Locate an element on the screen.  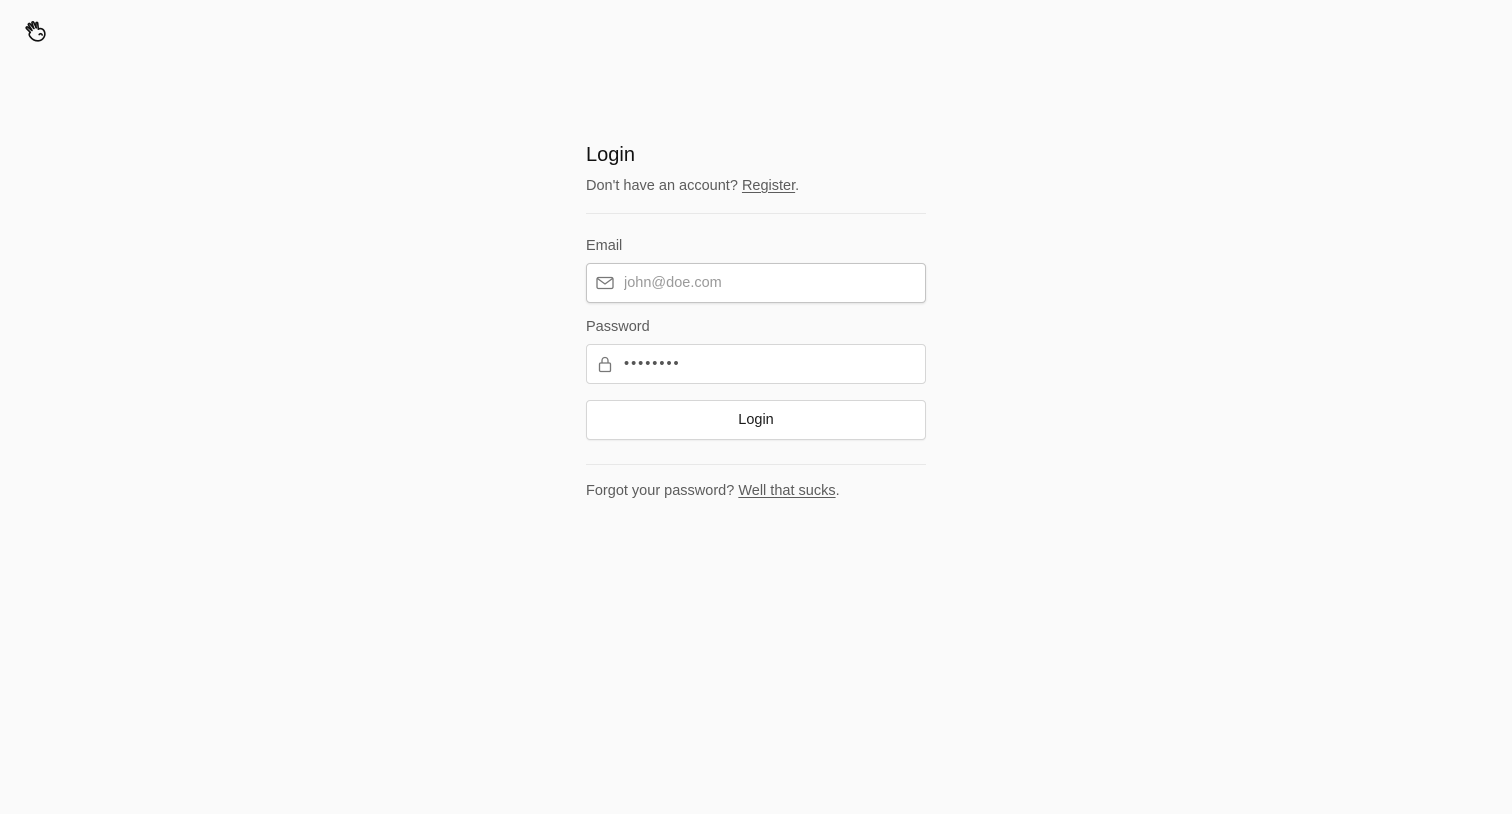
register-prompt-line: Don't have an account? Register. is located at coordinates (756, 186).